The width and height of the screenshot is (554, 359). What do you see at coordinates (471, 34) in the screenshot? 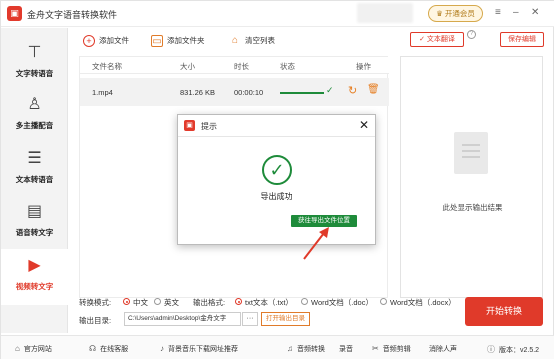
I see `help-icon: ?` at bounding box center [471, 34].